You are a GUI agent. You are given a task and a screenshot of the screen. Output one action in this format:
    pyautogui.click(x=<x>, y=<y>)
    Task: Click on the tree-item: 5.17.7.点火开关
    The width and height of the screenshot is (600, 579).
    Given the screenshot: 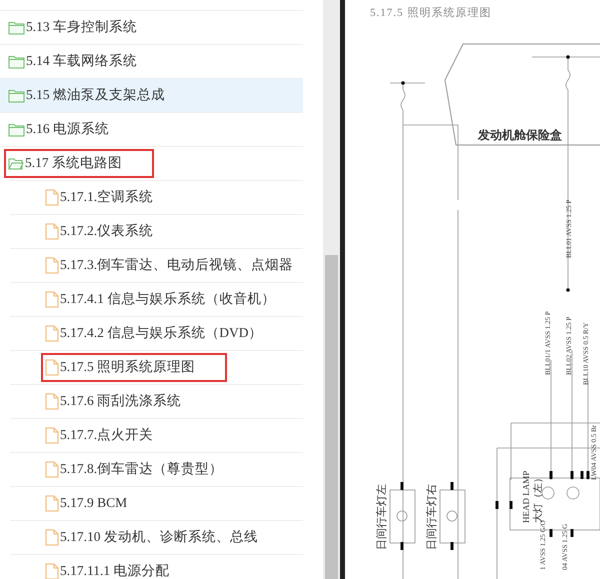 What is the action you would take?
    pyautogui.click(x=156, y=435)
    